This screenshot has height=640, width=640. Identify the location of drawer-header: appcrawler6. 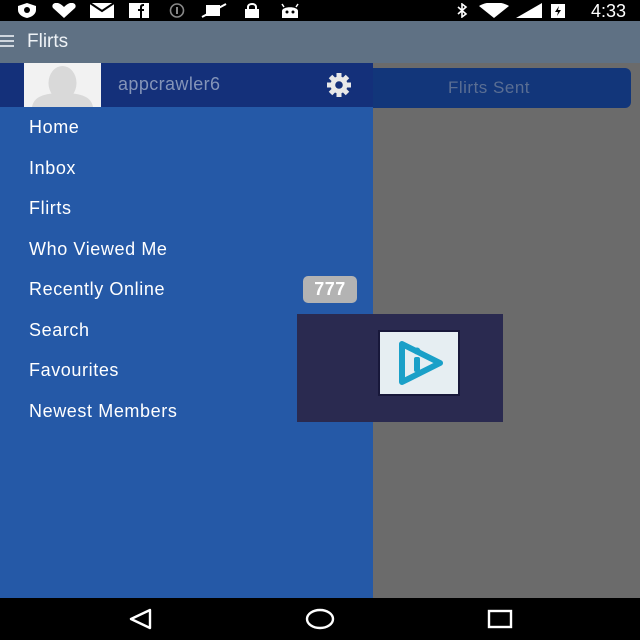
(186, 85).